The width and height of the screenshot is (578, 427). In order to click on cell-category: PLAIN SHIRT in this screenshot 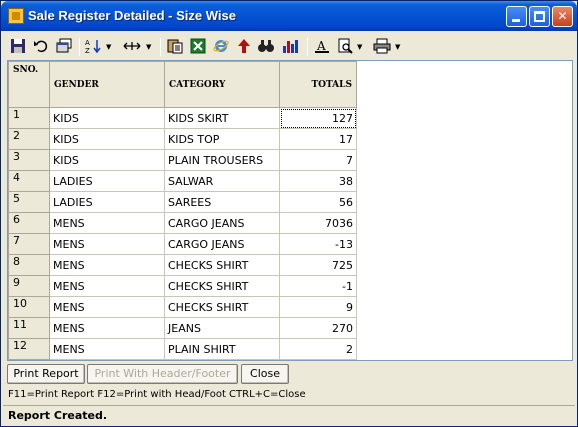, I will do `click(222, 349)`.